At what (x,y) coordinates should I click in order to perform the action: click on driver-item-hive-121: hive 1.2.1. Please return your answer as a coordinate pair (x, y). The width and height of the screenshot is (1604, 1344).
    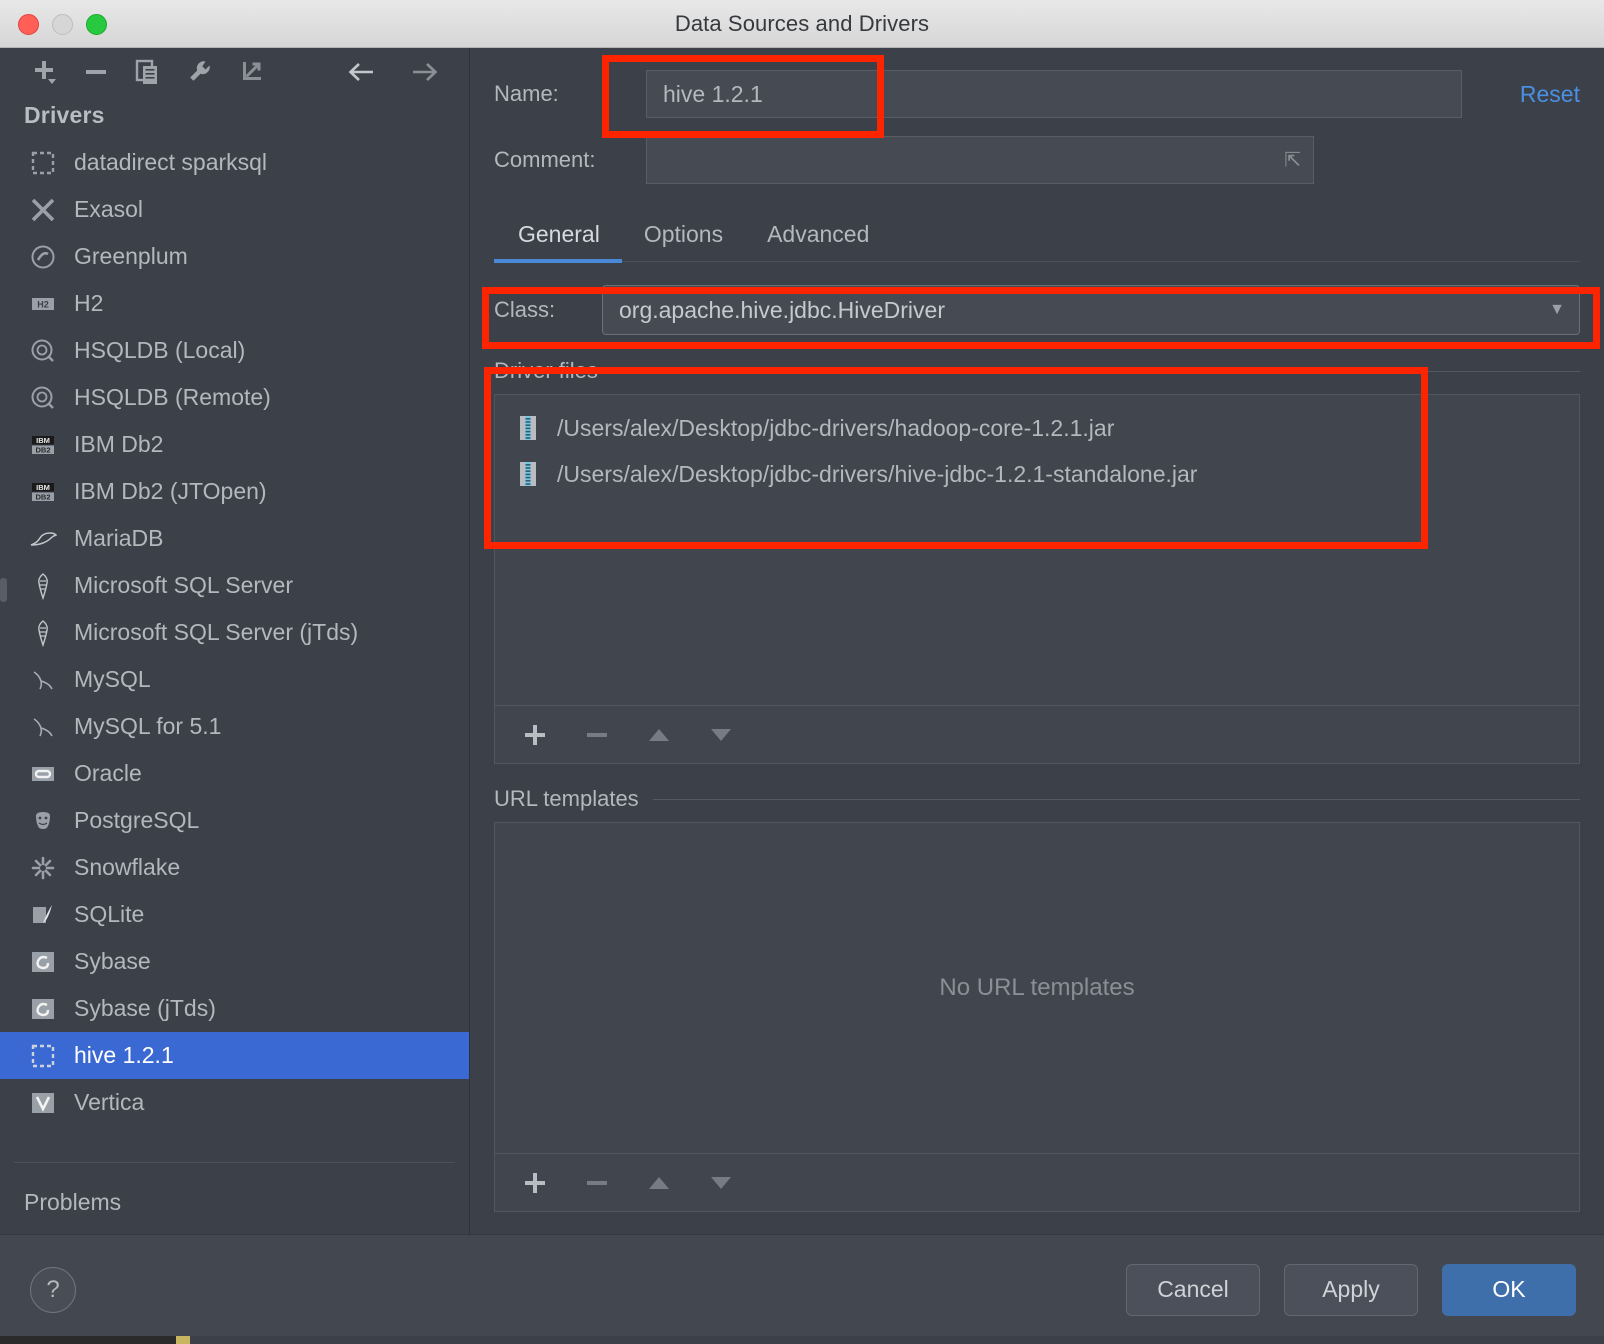
    Looking at the image, I should click on (234, 1055).